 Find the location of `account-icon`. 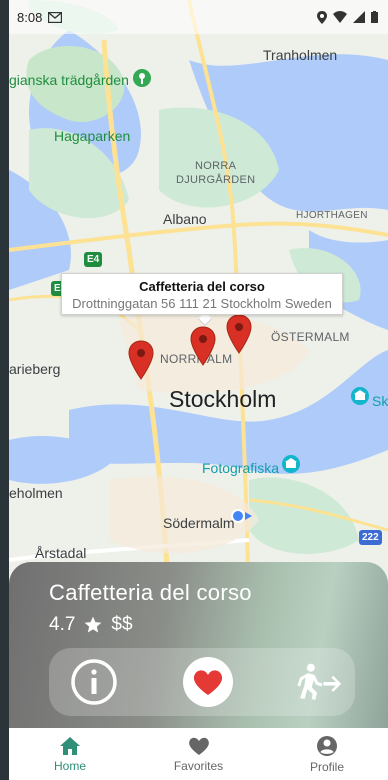

account-icon is located at coordinates (327, 745).